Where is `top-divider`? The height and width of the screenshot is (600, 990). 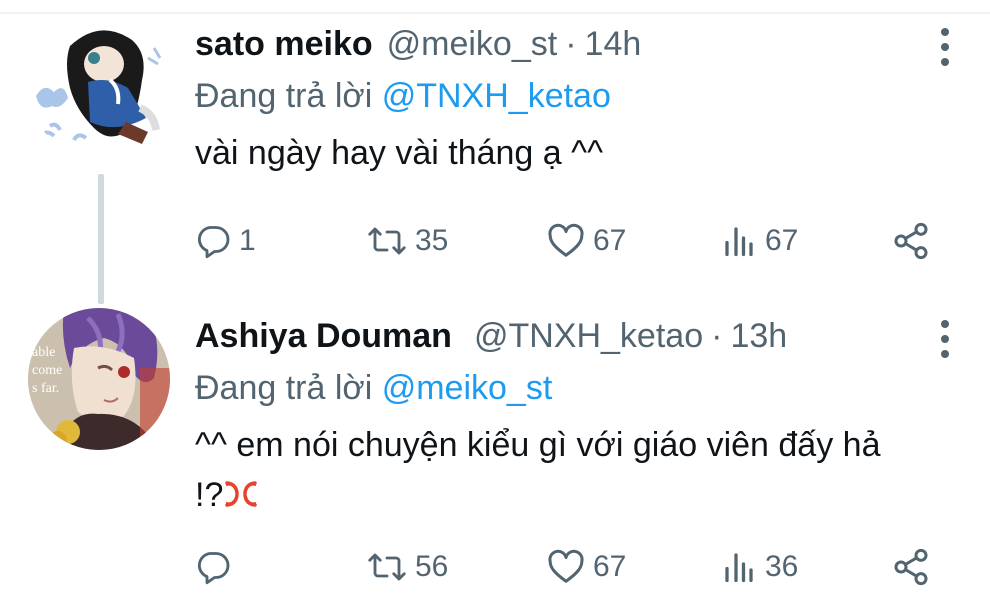
top-divider is located at coordinates (495, 7).